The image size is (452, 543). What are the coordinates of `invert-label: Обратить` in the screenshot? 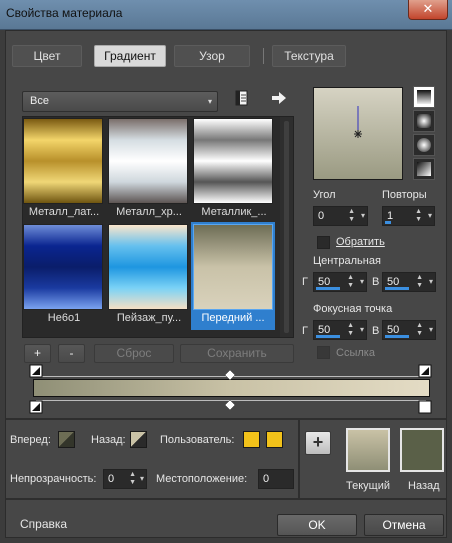 It's located at (360, 242).